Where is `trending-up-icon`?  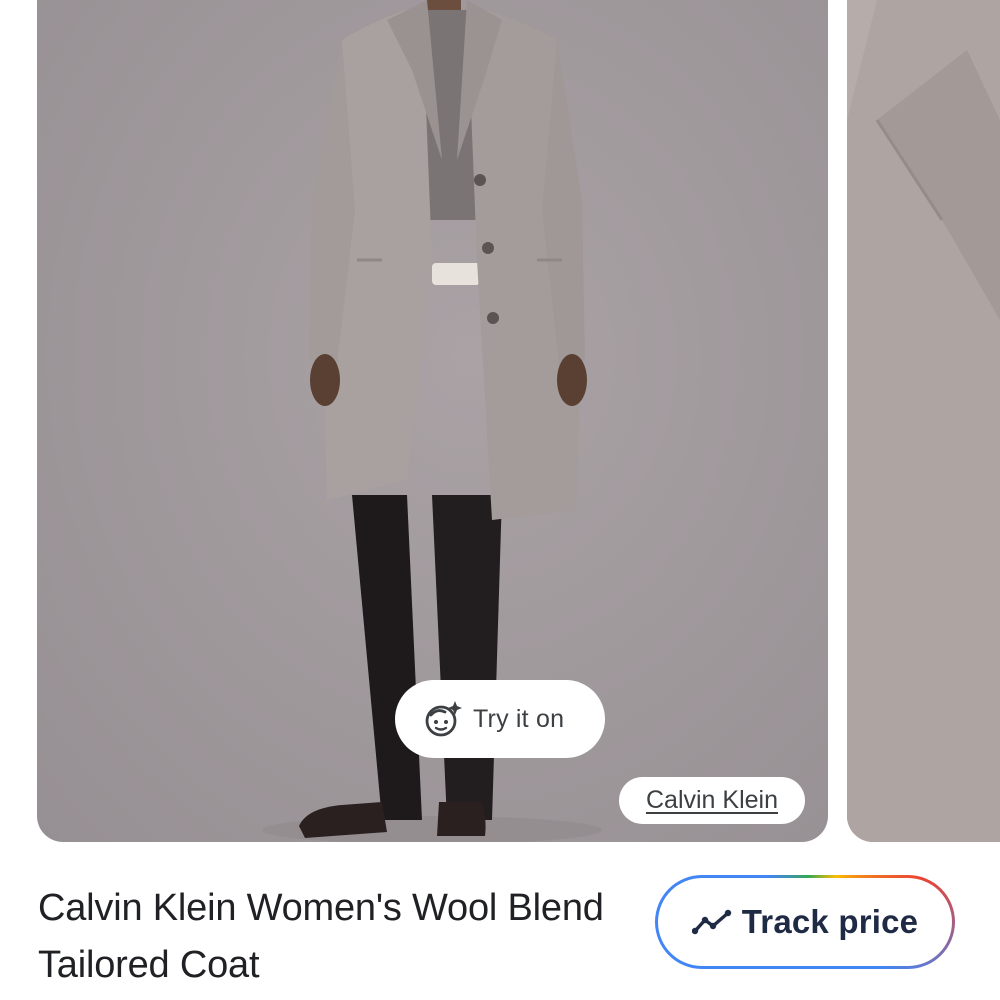 trending-up-icon is located at coordinates (711, 922).